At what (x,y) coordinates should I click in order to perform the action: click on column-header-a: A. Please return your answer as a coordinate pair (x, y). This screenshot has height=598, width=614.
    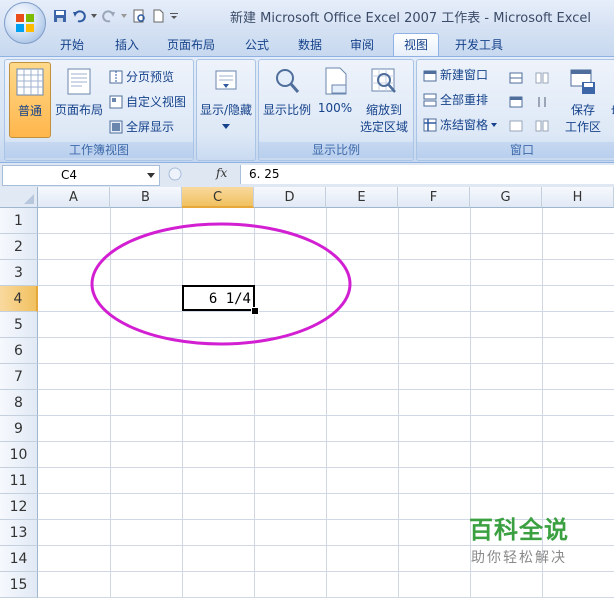
    Looking at the image, I should click on (74, 197).